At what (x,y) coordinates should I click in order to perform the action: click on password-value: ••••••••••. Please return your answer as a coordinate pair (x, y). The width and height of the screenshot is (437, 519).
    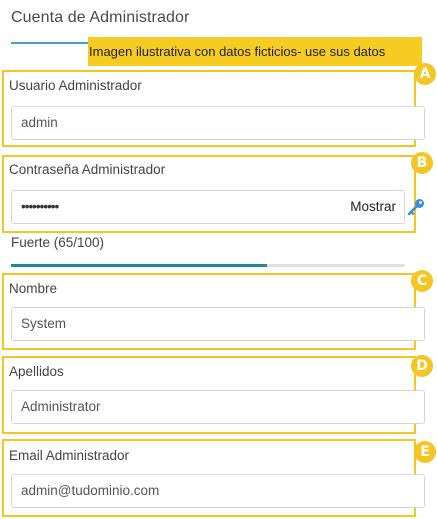
    Looking at the image, I should click on (40, 206).